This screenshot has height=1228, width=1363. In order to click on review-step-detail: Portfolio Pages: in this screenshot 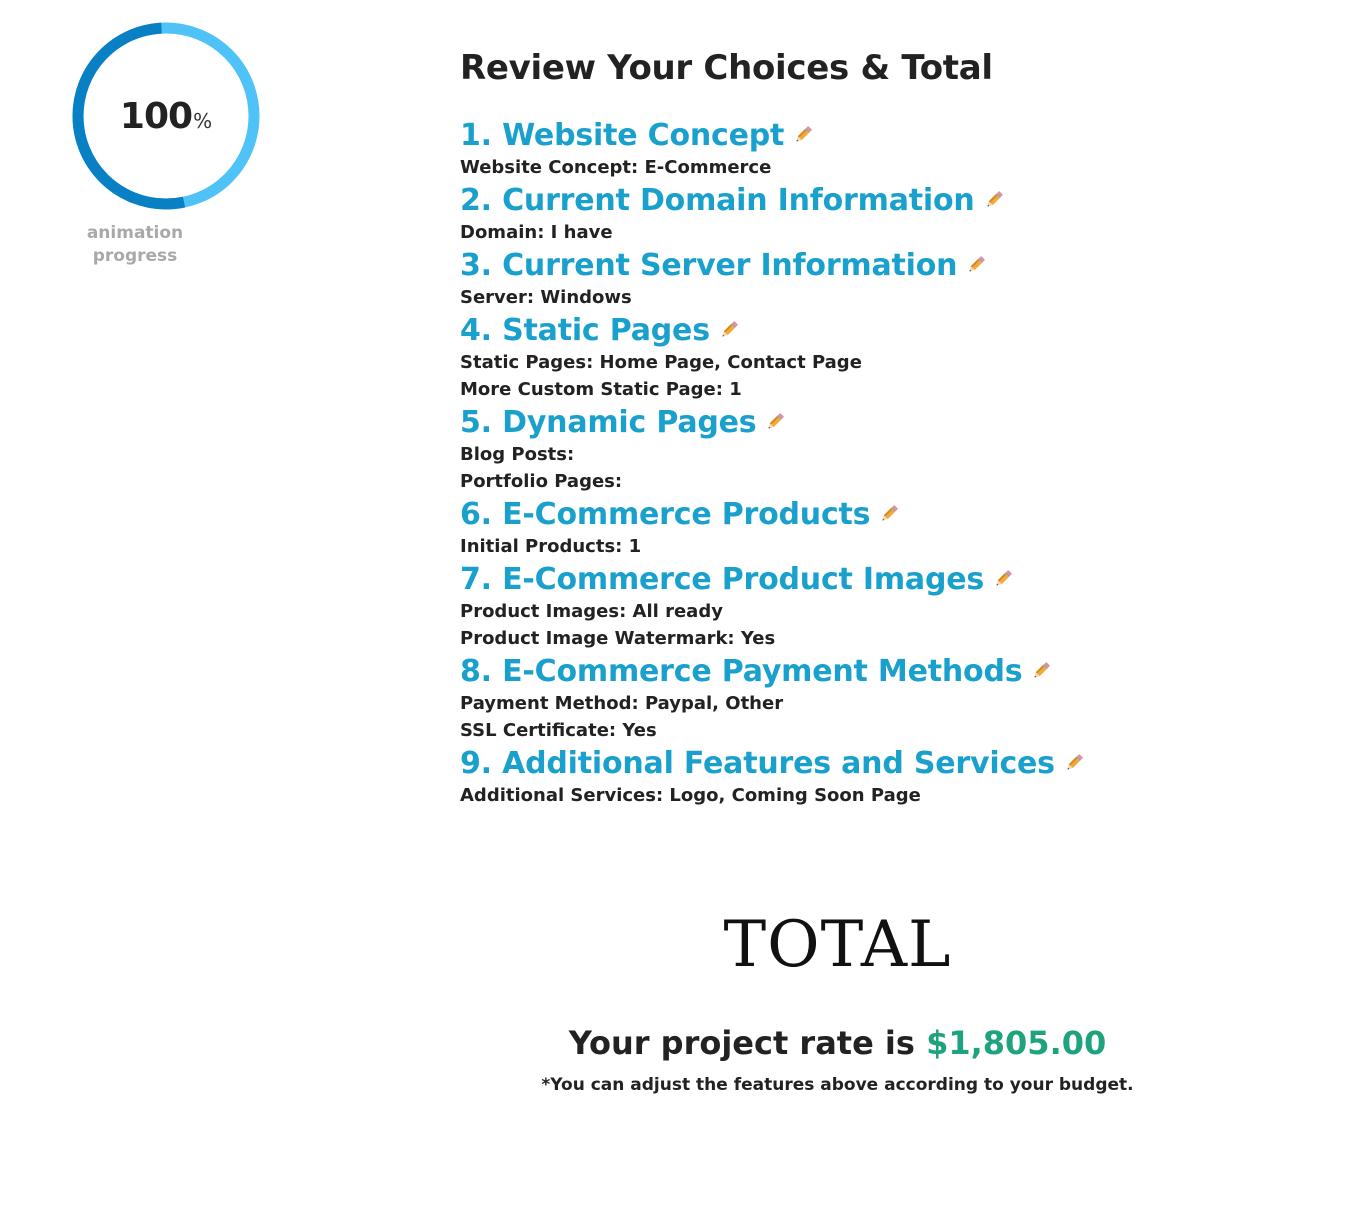, I will do `click(541, 481)`.